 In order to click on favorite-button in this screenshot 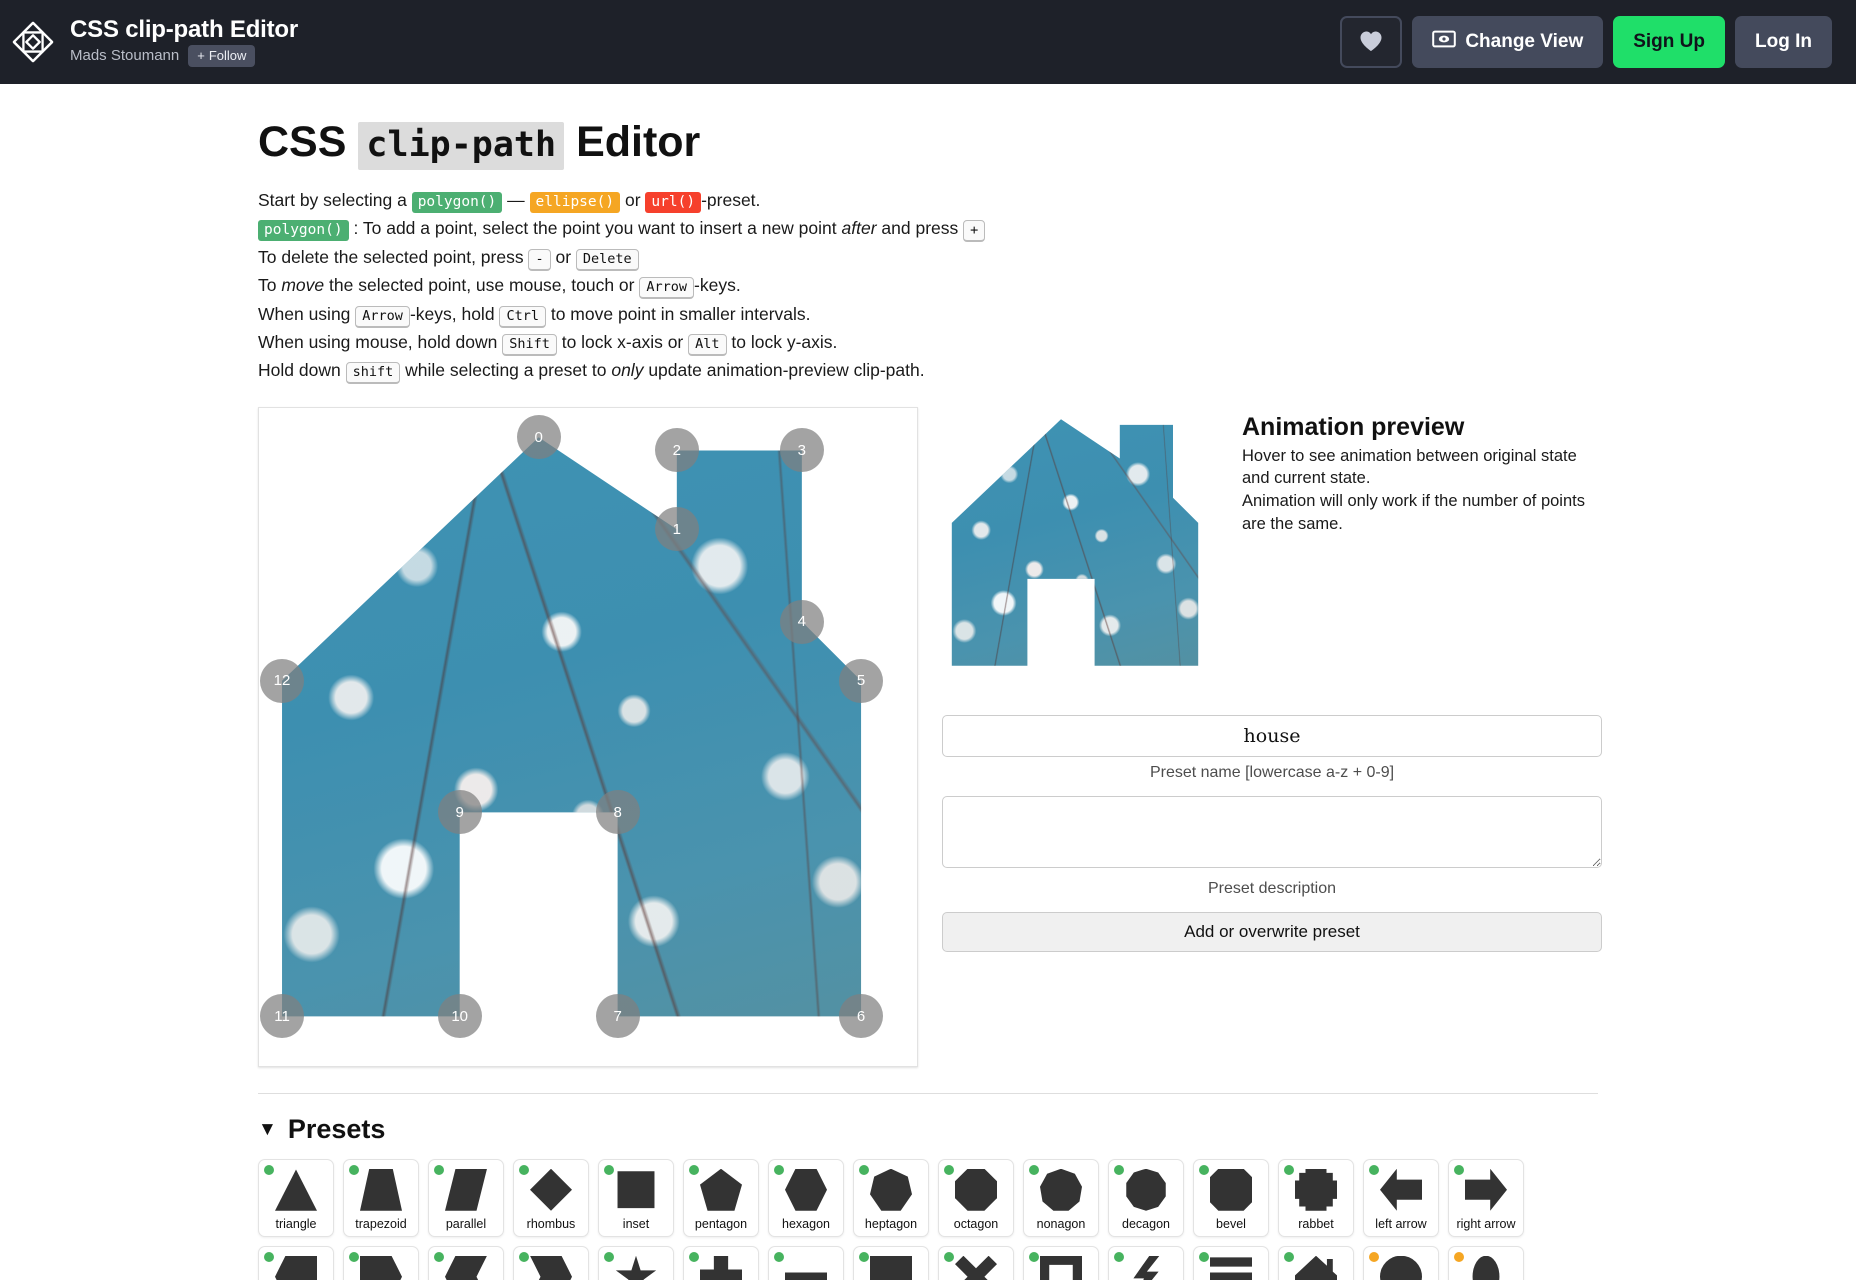, I will do `click(1371, 42)`.